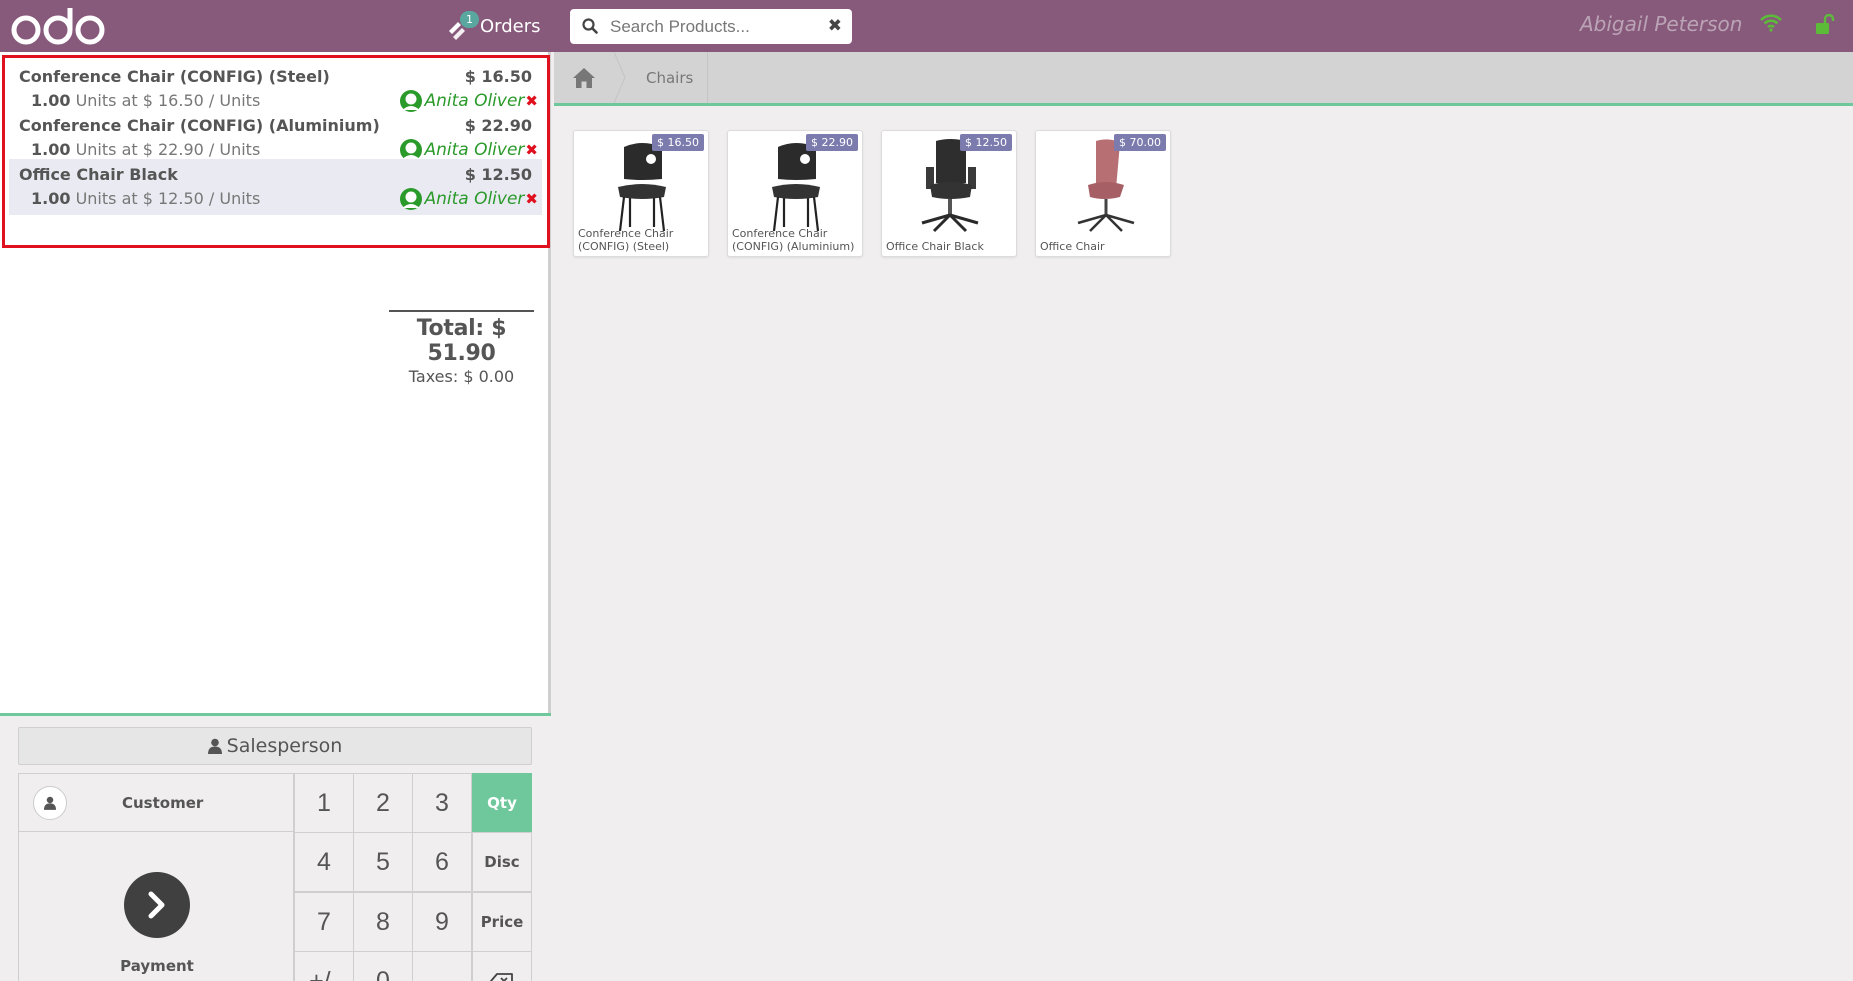 Image resolution: width=1853 pixels, height=981 pixels. What do you see at coordinates (174, 76) in the screenshot?
I see `orderline-product-name: Conference Chair (CONFIG) (Steel)` at bounding box center [174, 76].